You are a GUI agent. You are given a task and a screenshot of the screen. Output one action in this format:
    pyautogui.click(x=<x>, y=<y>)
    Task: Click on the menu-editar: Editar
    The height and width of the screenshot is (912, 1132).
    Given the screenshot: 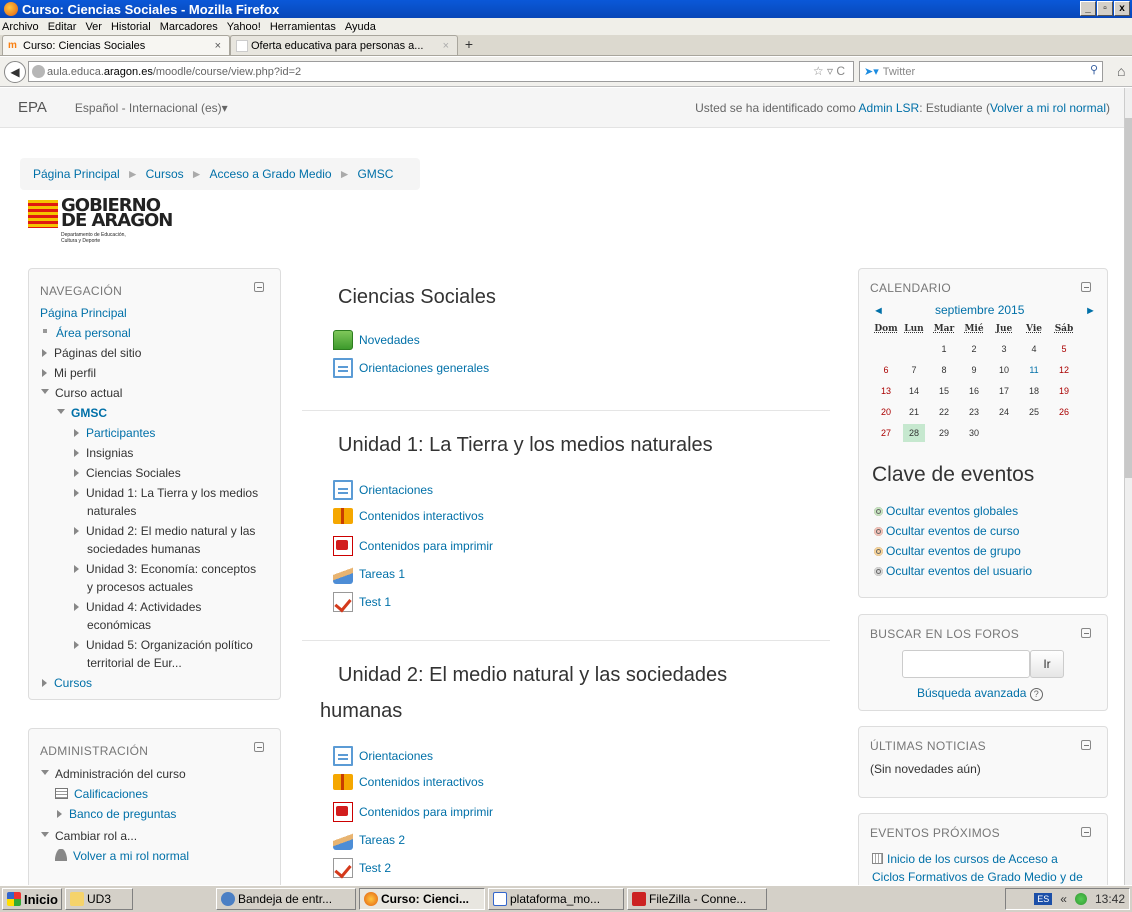 What is the action you would take?
    pyautogui.click(x=62, y=27)
    